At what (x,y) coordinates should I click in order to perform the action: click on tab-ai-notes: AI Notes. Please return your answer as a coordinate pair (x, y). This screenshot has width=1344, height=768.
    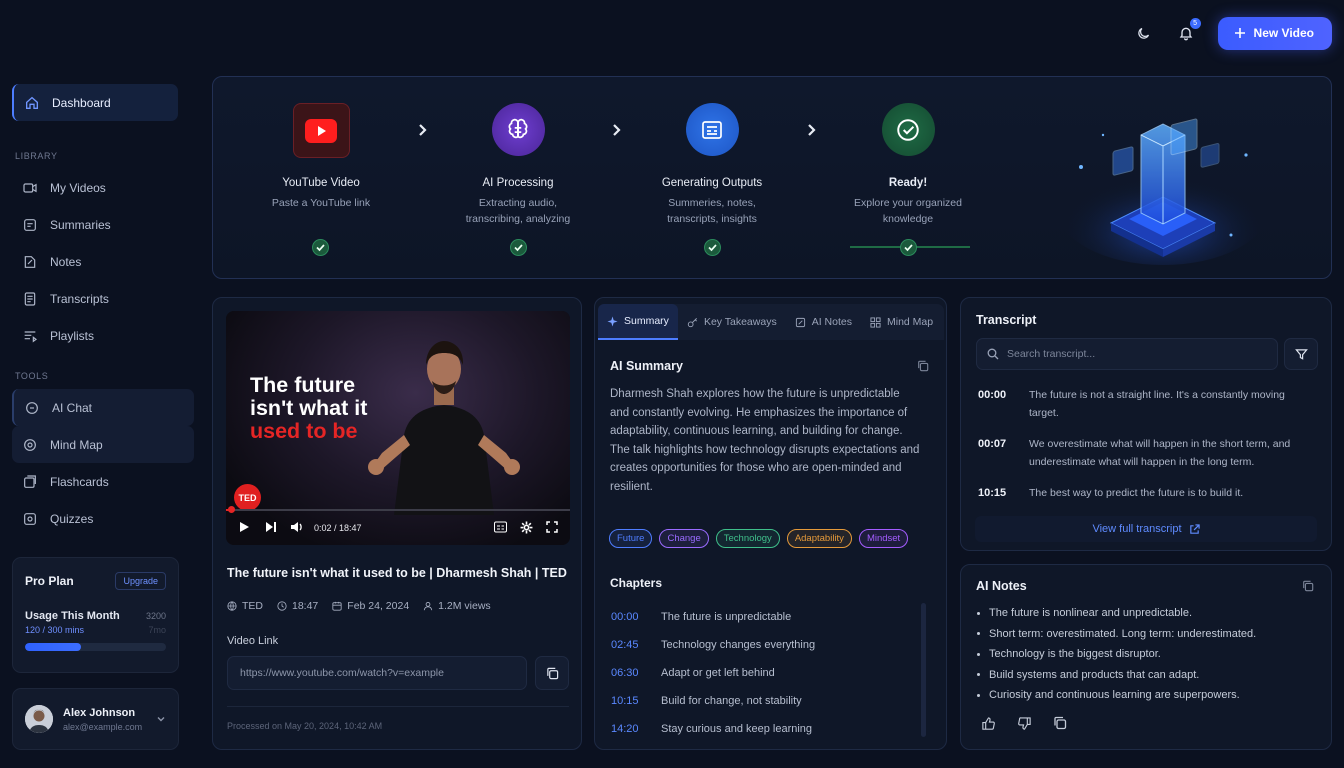
    Looking at the image, I should click on (823, 322).